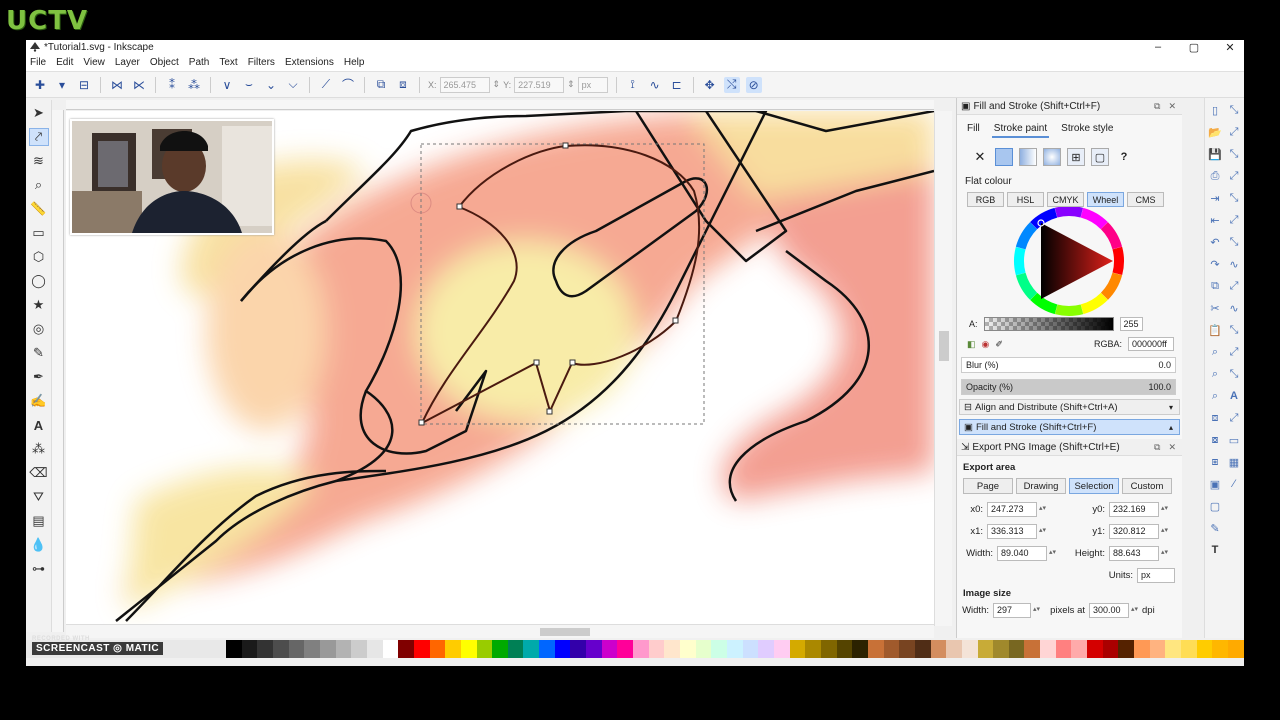 This screenshot has height=720, width=1280. Describe the element at coordinates (1215, 550) in the screenshot. I see `text-font-icon: T` at that location.